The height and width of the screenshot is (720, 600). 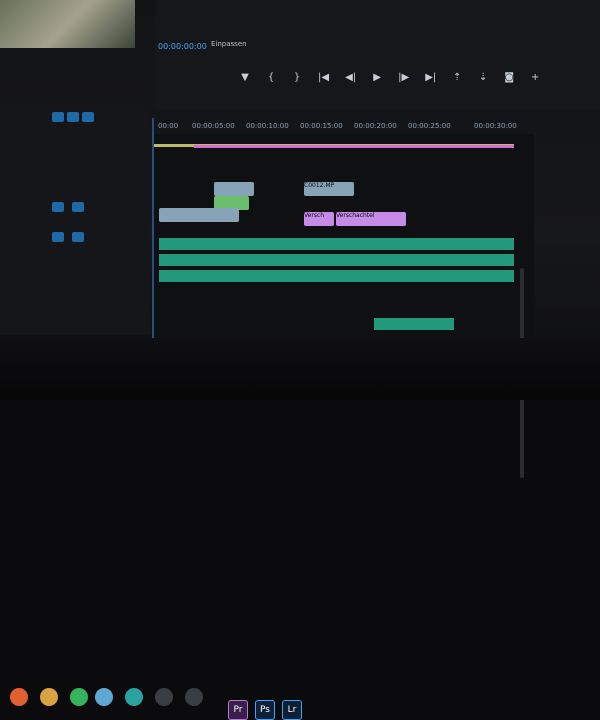 I want to click on ruler-label: 00:00:15:00, so click(x=321, y=126).